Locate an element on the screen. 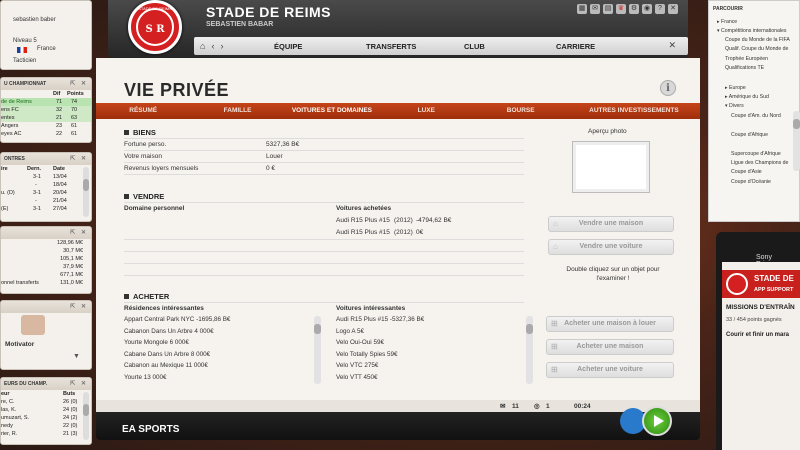 This screenshot has height=450, width=800. list-item: Audi R15 Plus #15 -5327,36 B€ is located at coordinates (380, 320).